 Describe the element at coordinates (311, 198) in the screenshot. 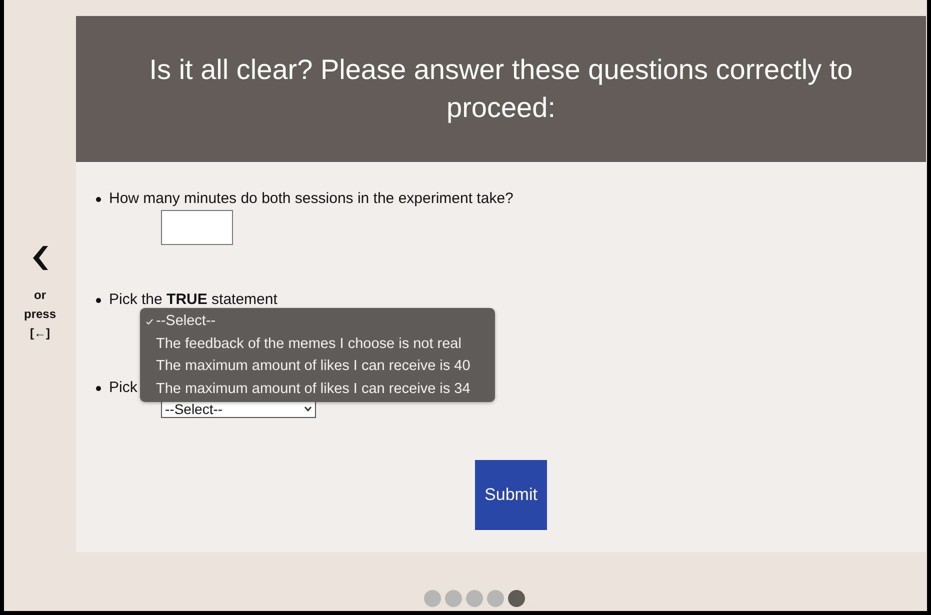

I see `question-text: How many minutes do both sessions in the experiment take?` at that location.